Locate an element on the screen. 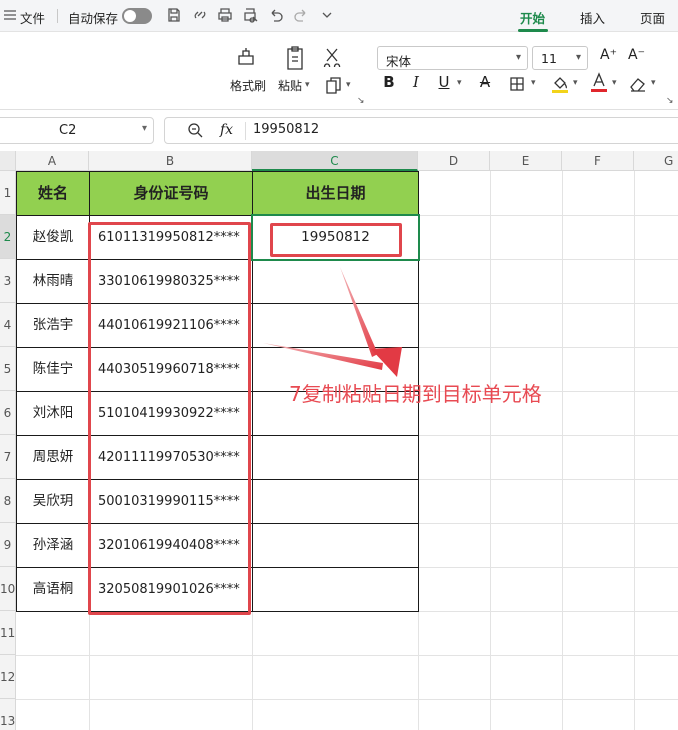 The width and height of the screenshot is (678, 730). row-header: 10 is located at coordinates (8, 589).